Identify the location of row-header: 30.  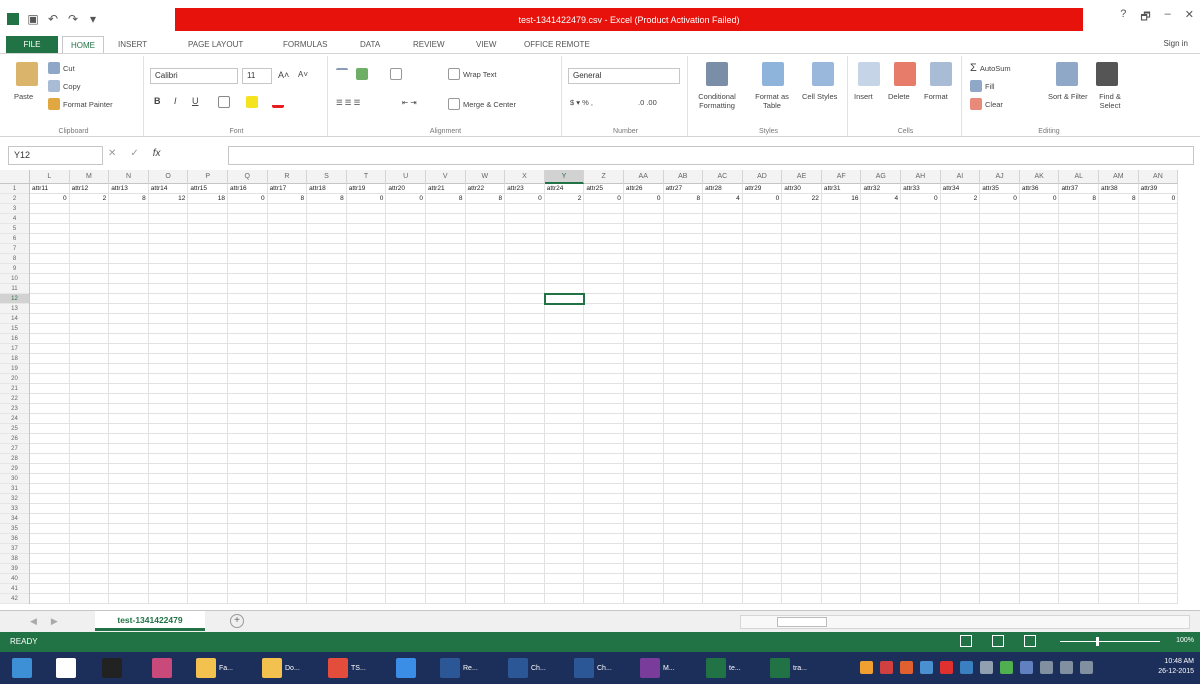
(14, 479).